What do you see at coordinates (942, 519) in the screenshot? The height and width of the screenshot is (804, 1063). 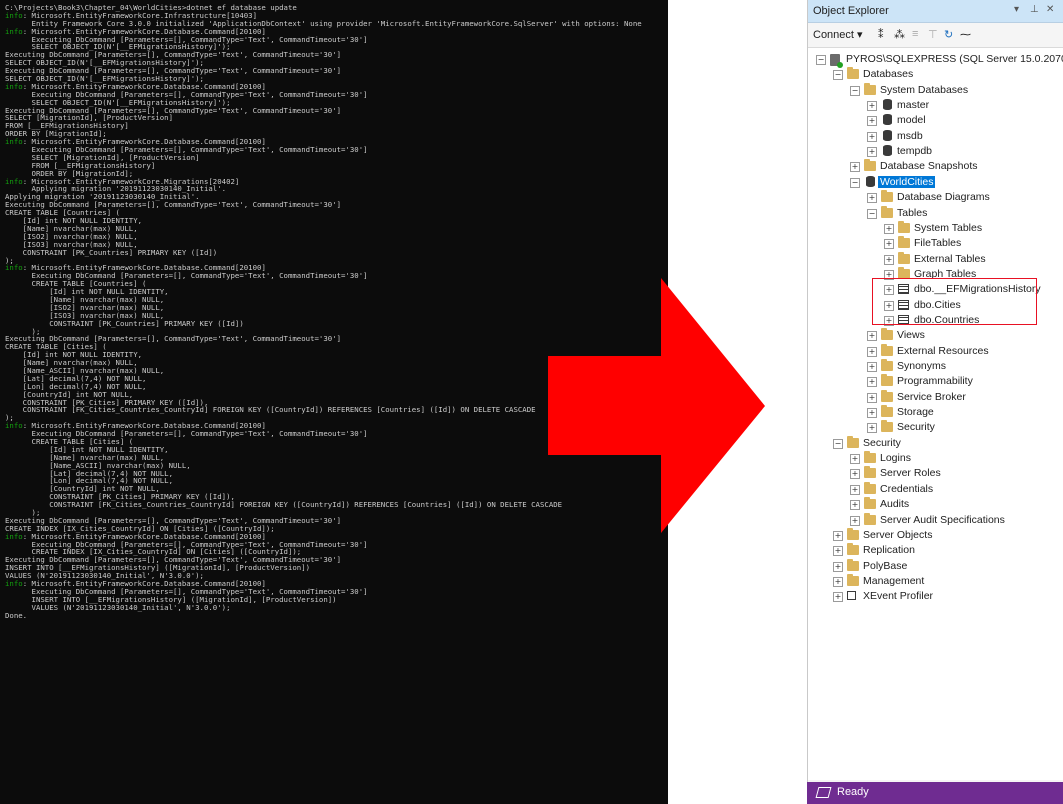 I see `tree-node-label: Server Audit Specifications` at bounding box center [942, 519].